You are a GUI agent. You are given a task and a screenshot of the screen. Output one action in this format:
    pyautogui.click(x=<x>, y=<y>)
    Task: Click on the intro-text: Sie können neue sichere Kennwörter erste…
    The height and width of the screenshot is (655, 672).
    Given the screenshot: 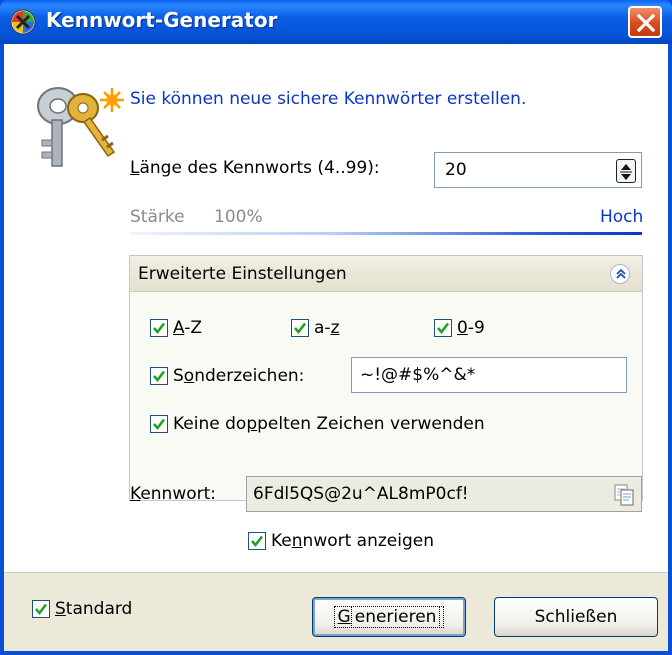 What is the action you would take?
    pyautogui.click(x=328, y=99)
    